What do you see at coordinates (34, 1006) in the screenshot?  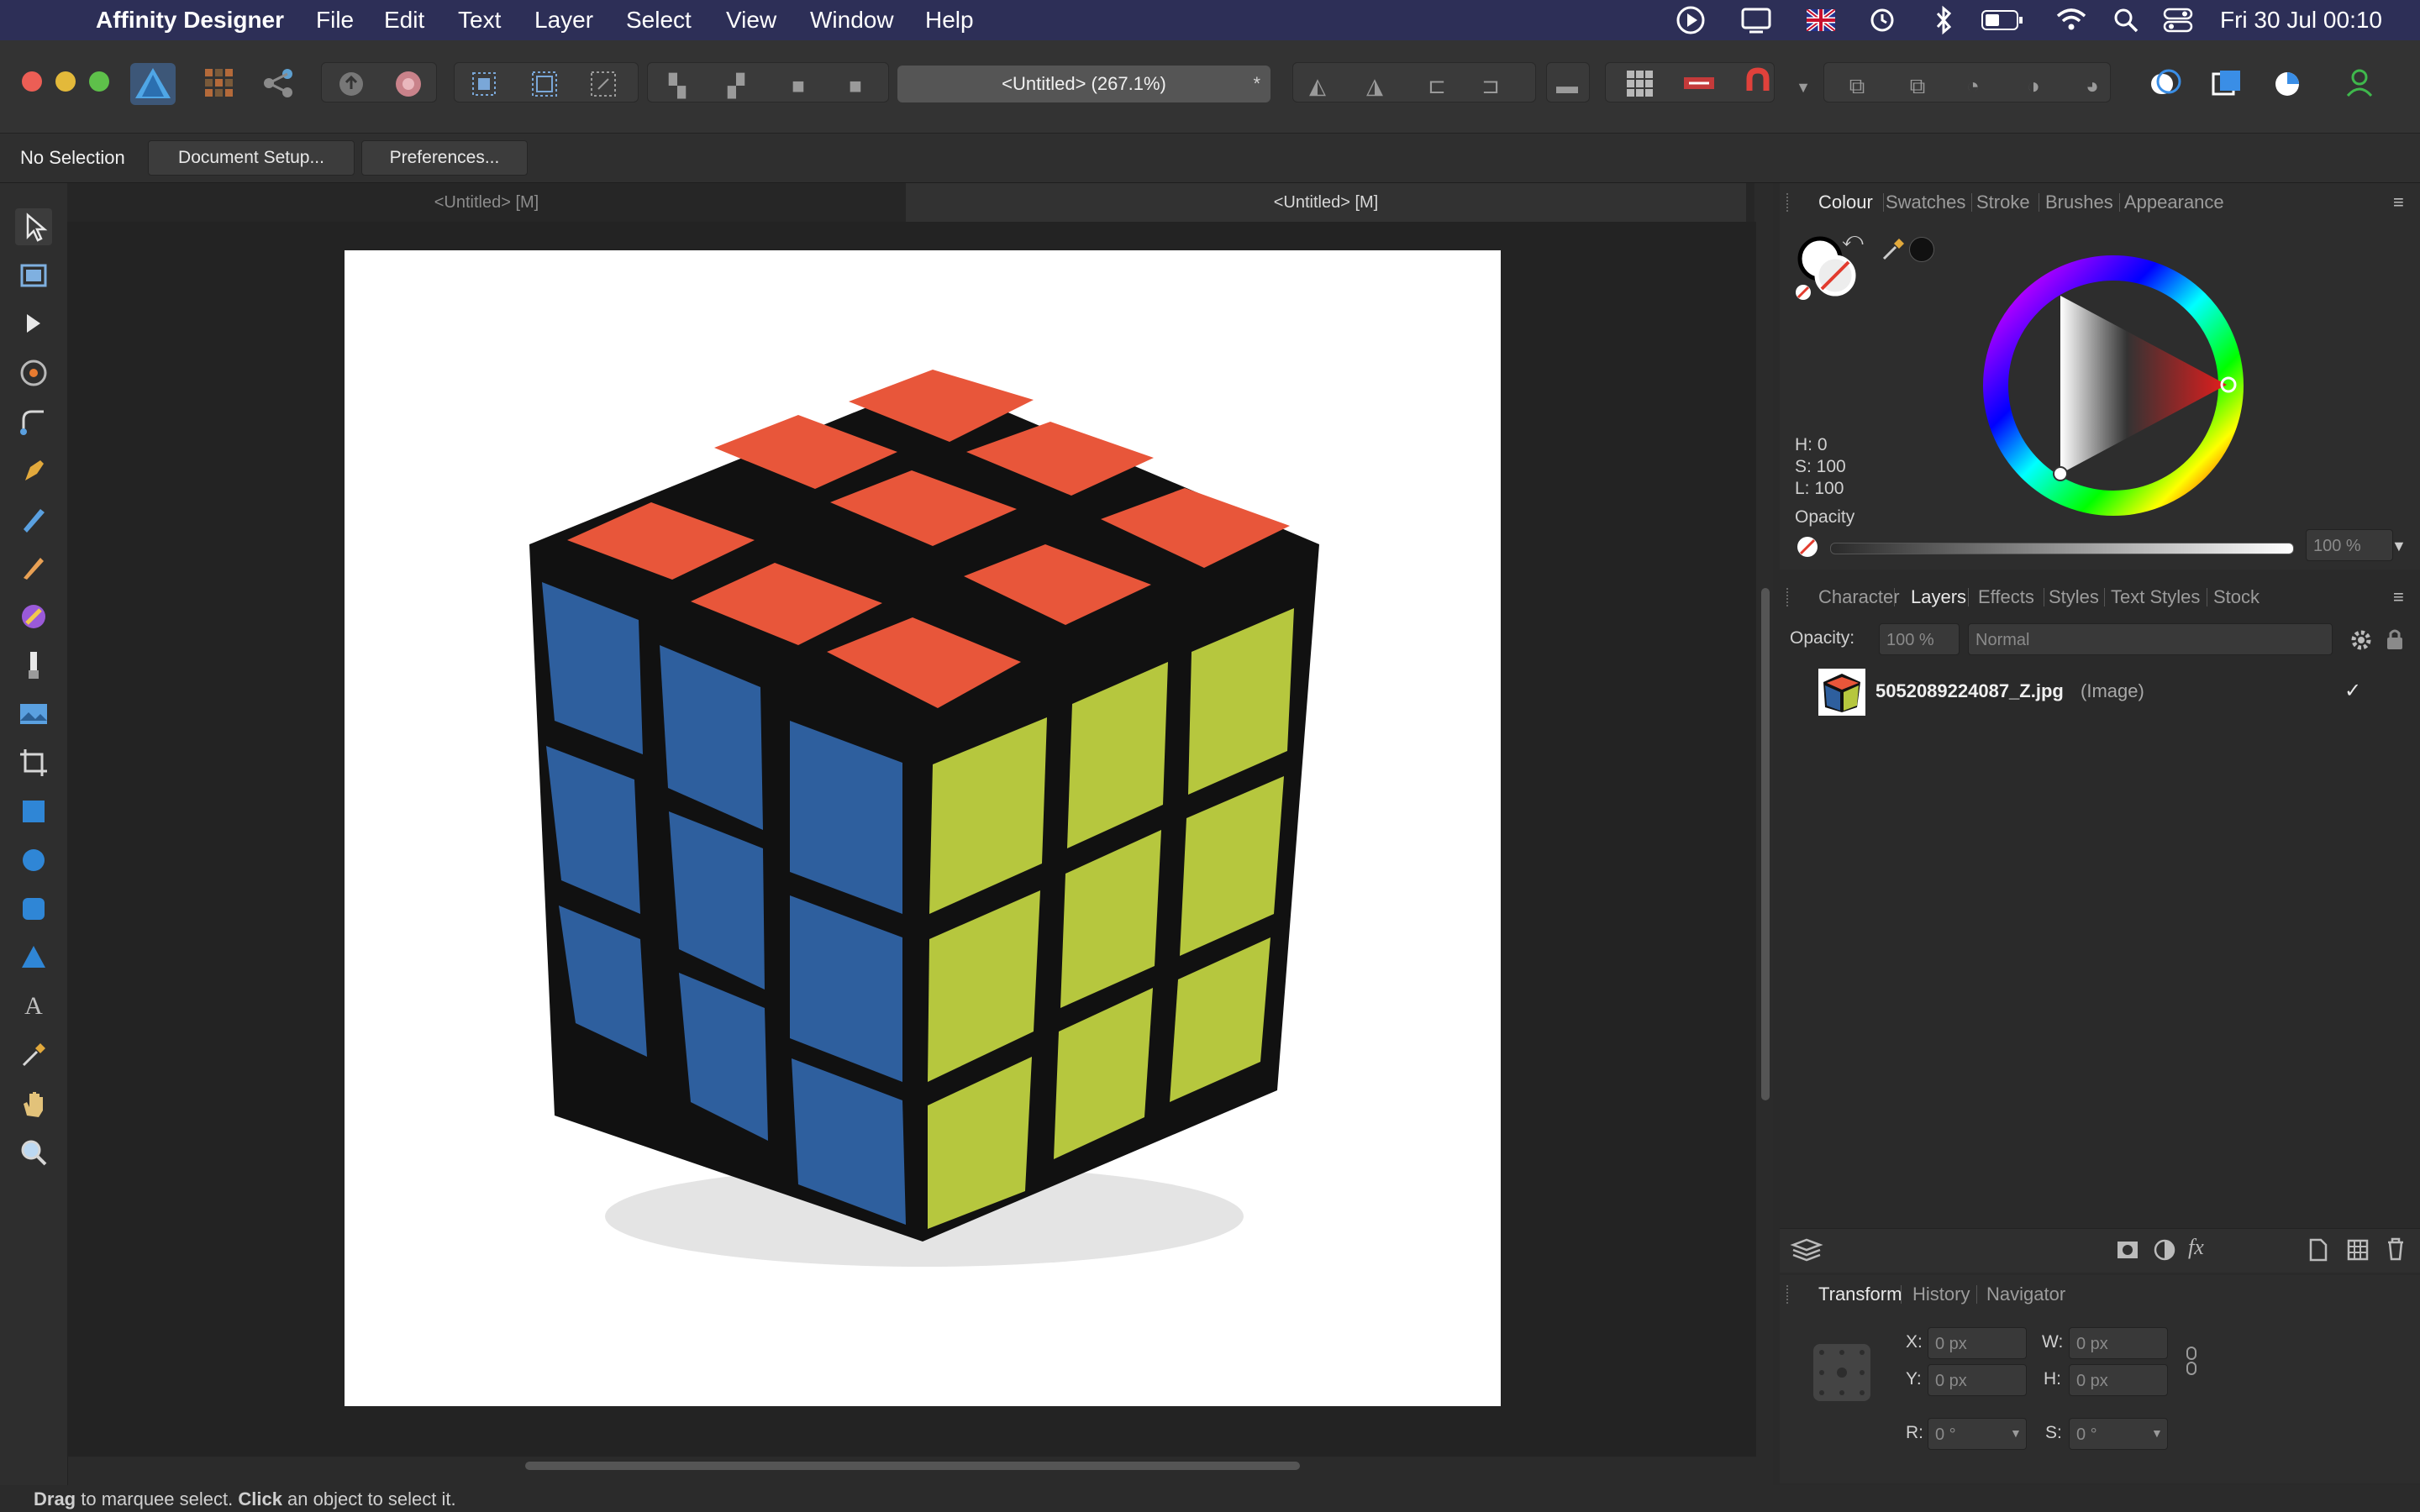 I see `artistic-text-tool-icon: A` at bounding box center [34, 1006].